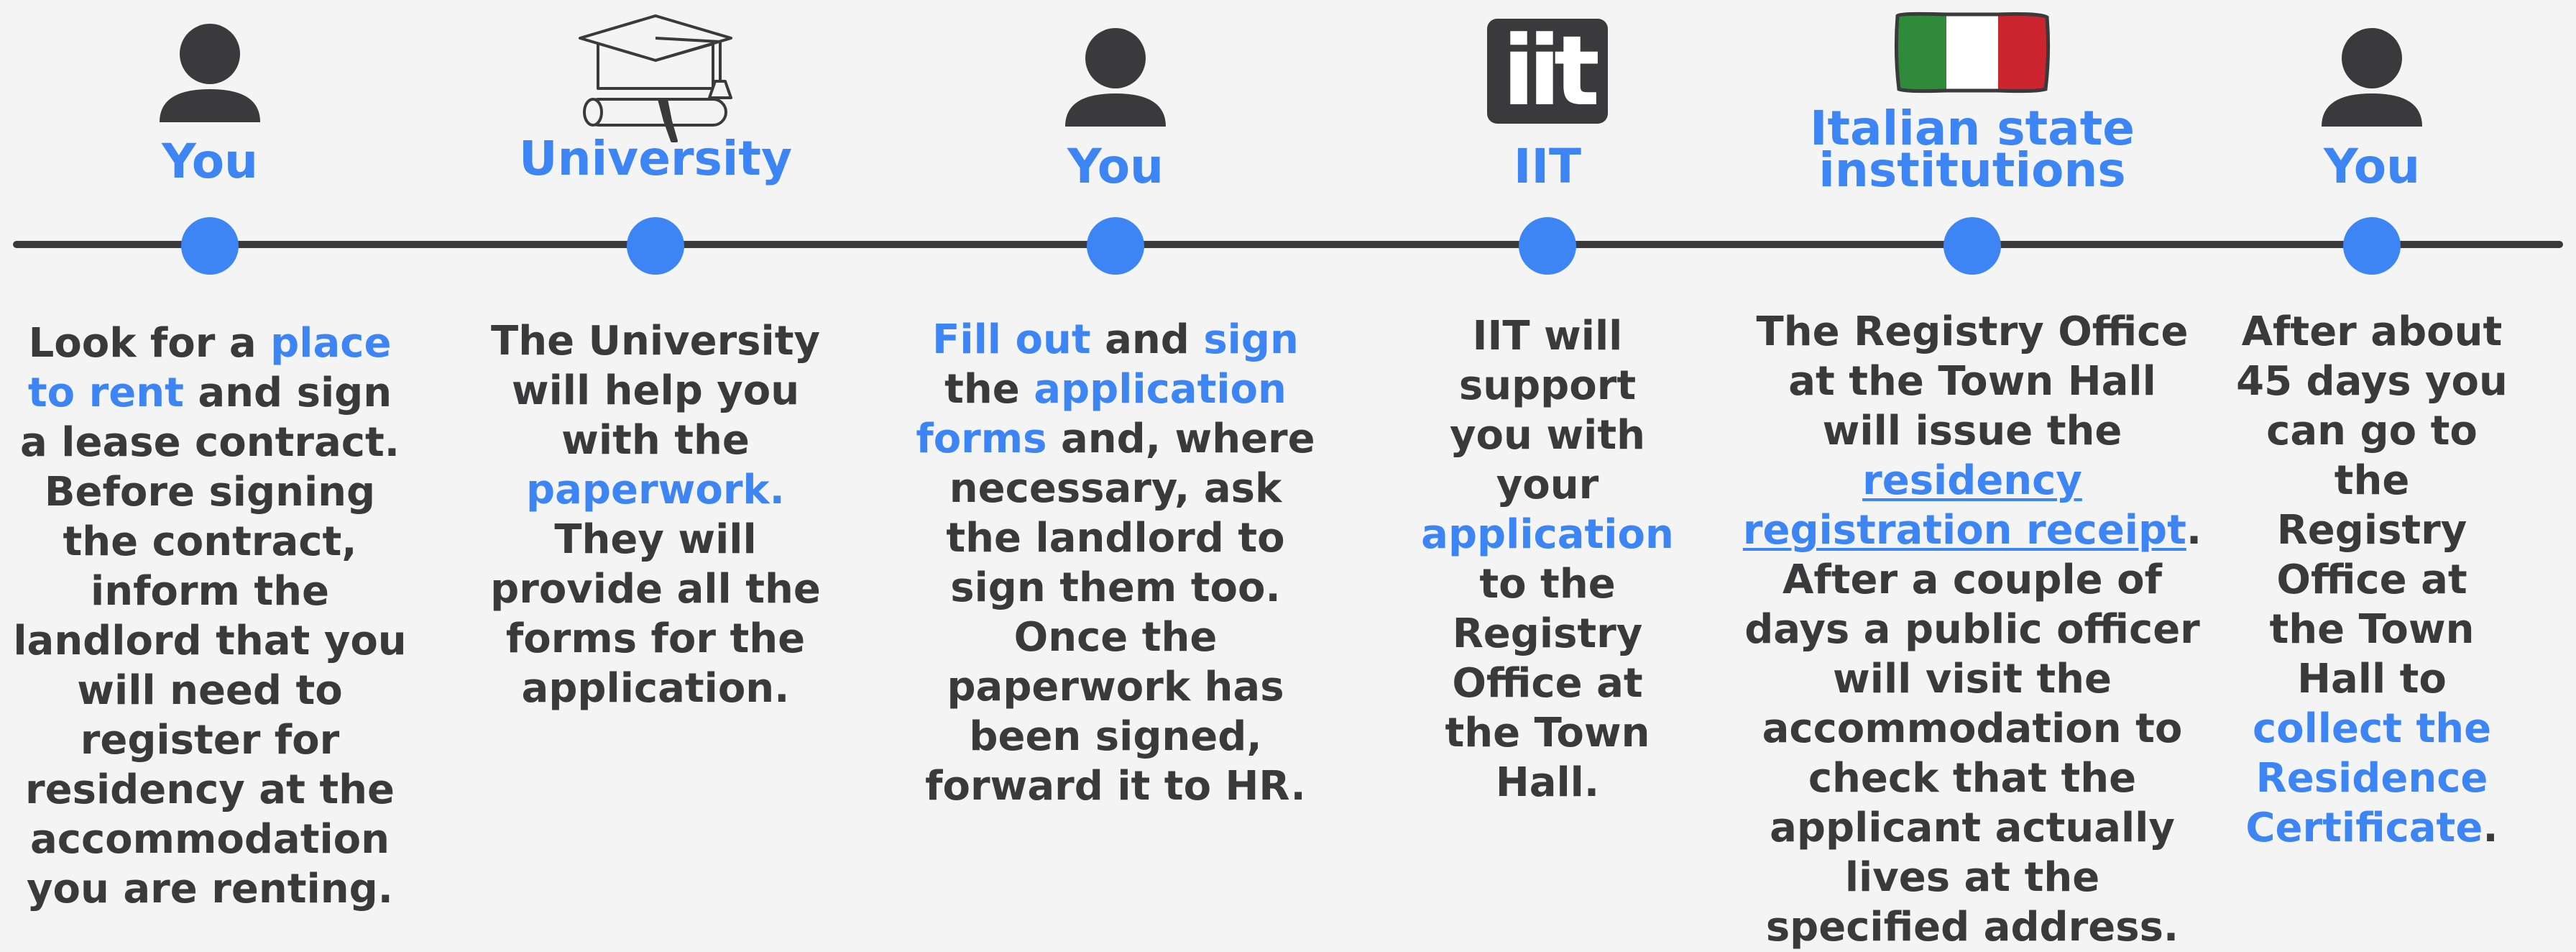  Describe the element at coordinates (149, 343) in the screenshot. I see `description-text: Look for a` at that location.